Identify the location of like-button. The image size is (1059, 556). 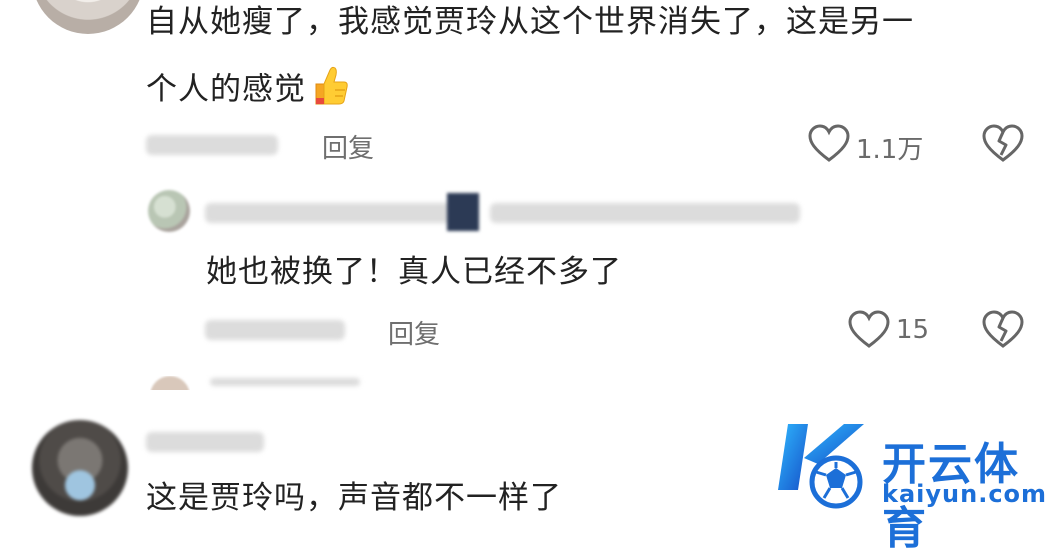
(829, 146).